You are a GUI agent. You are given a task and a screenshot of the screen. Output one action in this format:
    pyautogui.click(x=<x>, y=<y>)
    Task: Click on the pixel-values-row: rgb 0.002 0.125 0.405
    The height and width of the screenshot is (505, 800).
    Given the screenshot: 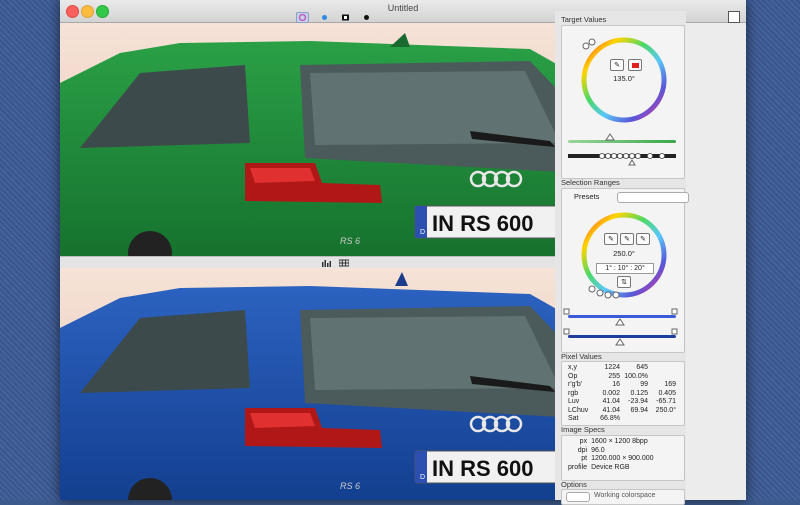 What is the action you would take?
    pyautogui.click(x=622, y=394)
    